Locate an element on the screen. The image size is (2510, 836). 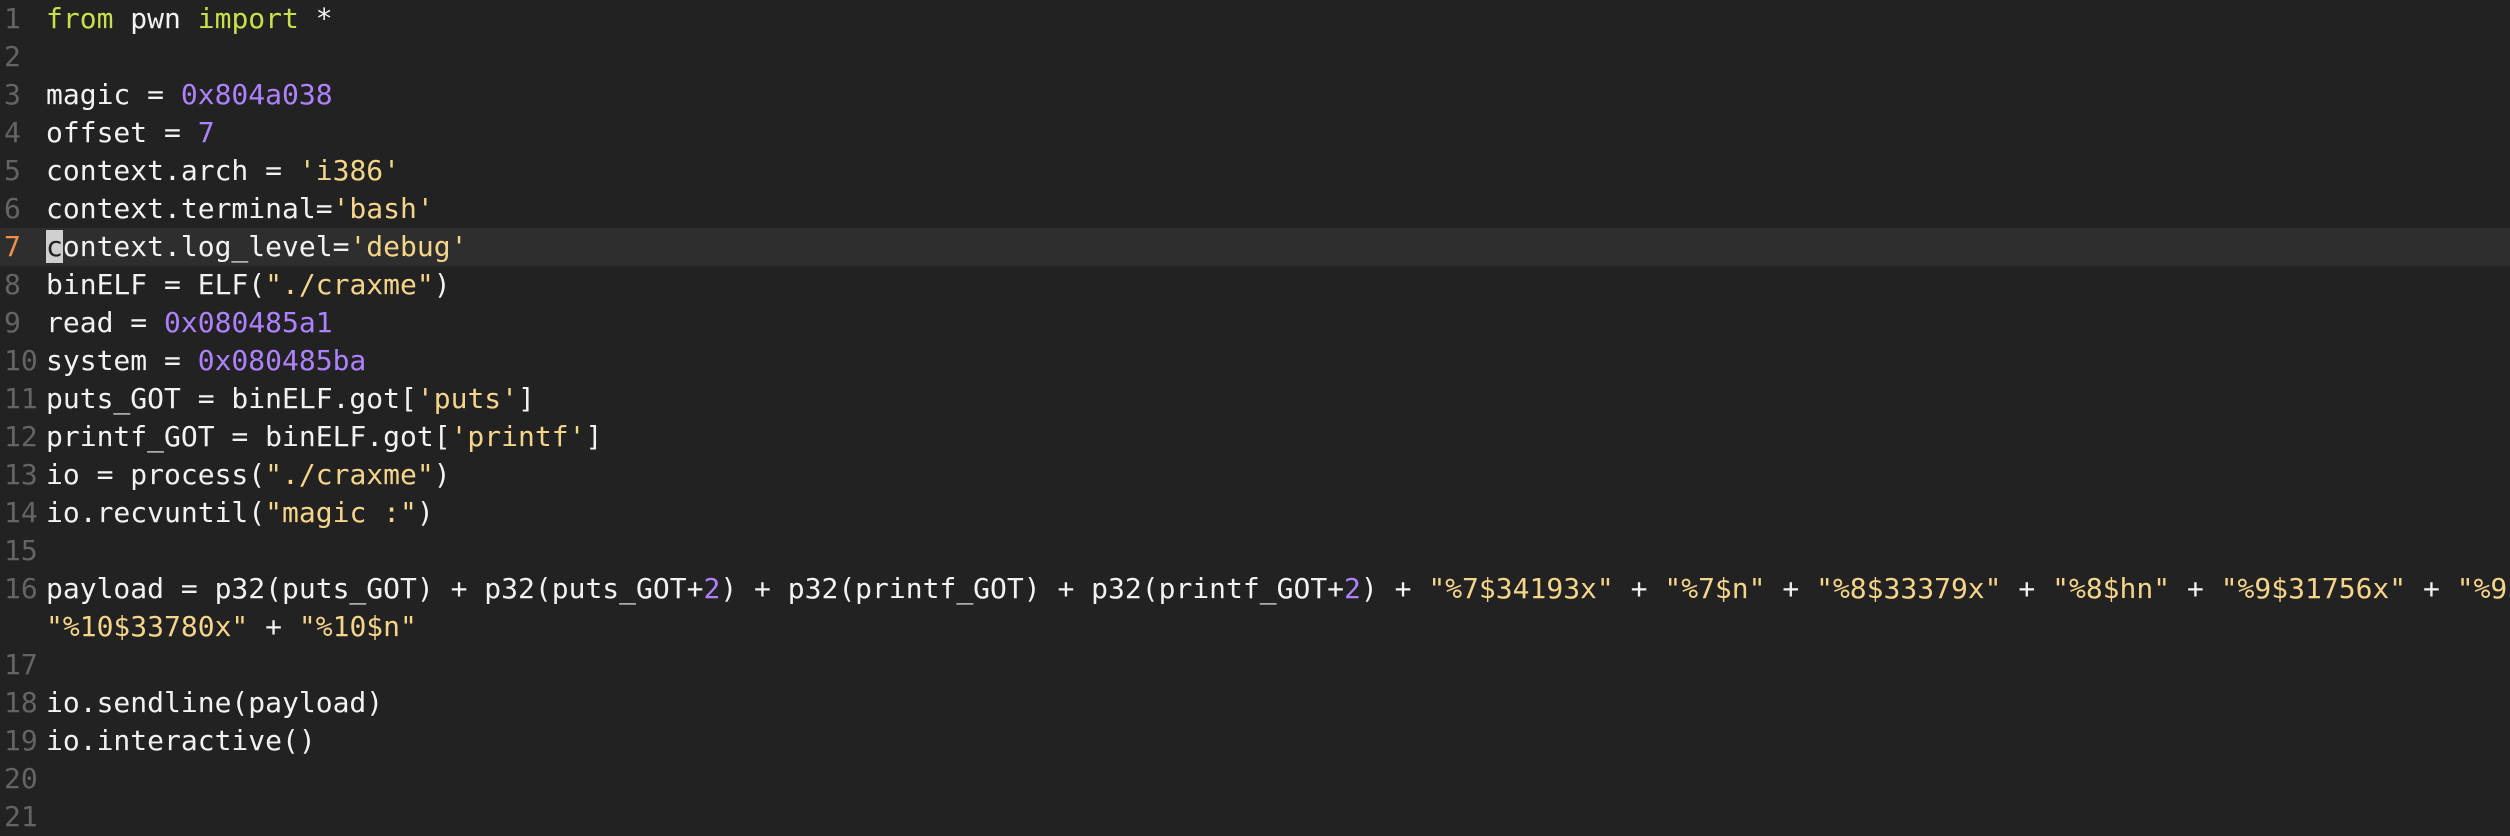
line-number: 15 is located at coordinates (21, 550).